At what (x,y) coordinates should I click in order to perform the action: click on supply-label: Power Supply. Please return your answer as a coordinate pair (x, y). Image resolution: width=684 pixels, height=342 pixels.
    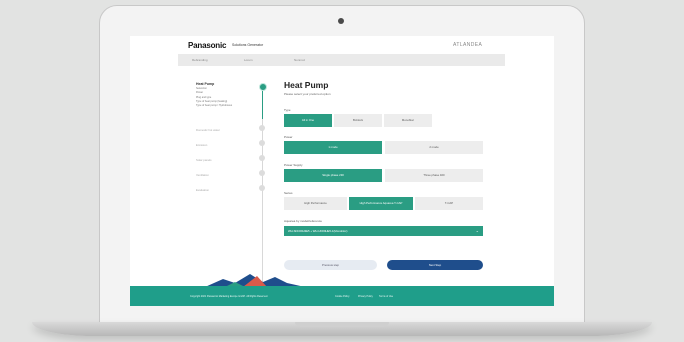
    Looking at the image, I should click on (293, 165).